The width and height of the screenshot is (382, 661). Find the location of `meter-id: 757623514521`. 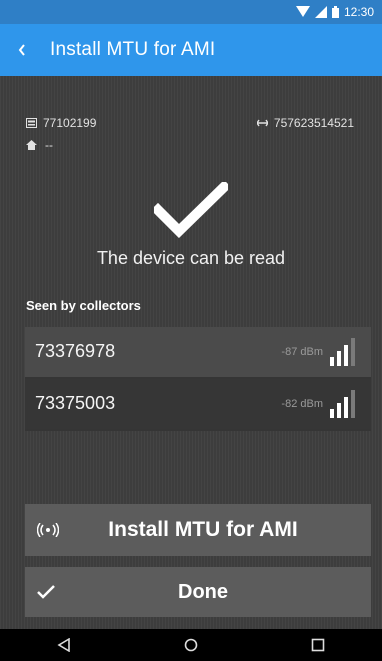

meter-id: 757623514521 is located at coordinates (313, 123).